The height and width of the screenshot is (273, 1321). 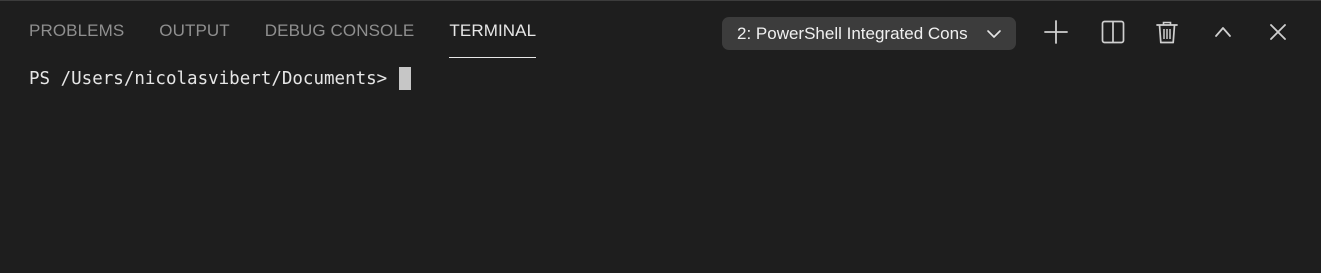 I want to click on chevron-down-icon, so click(x=994, y=34).